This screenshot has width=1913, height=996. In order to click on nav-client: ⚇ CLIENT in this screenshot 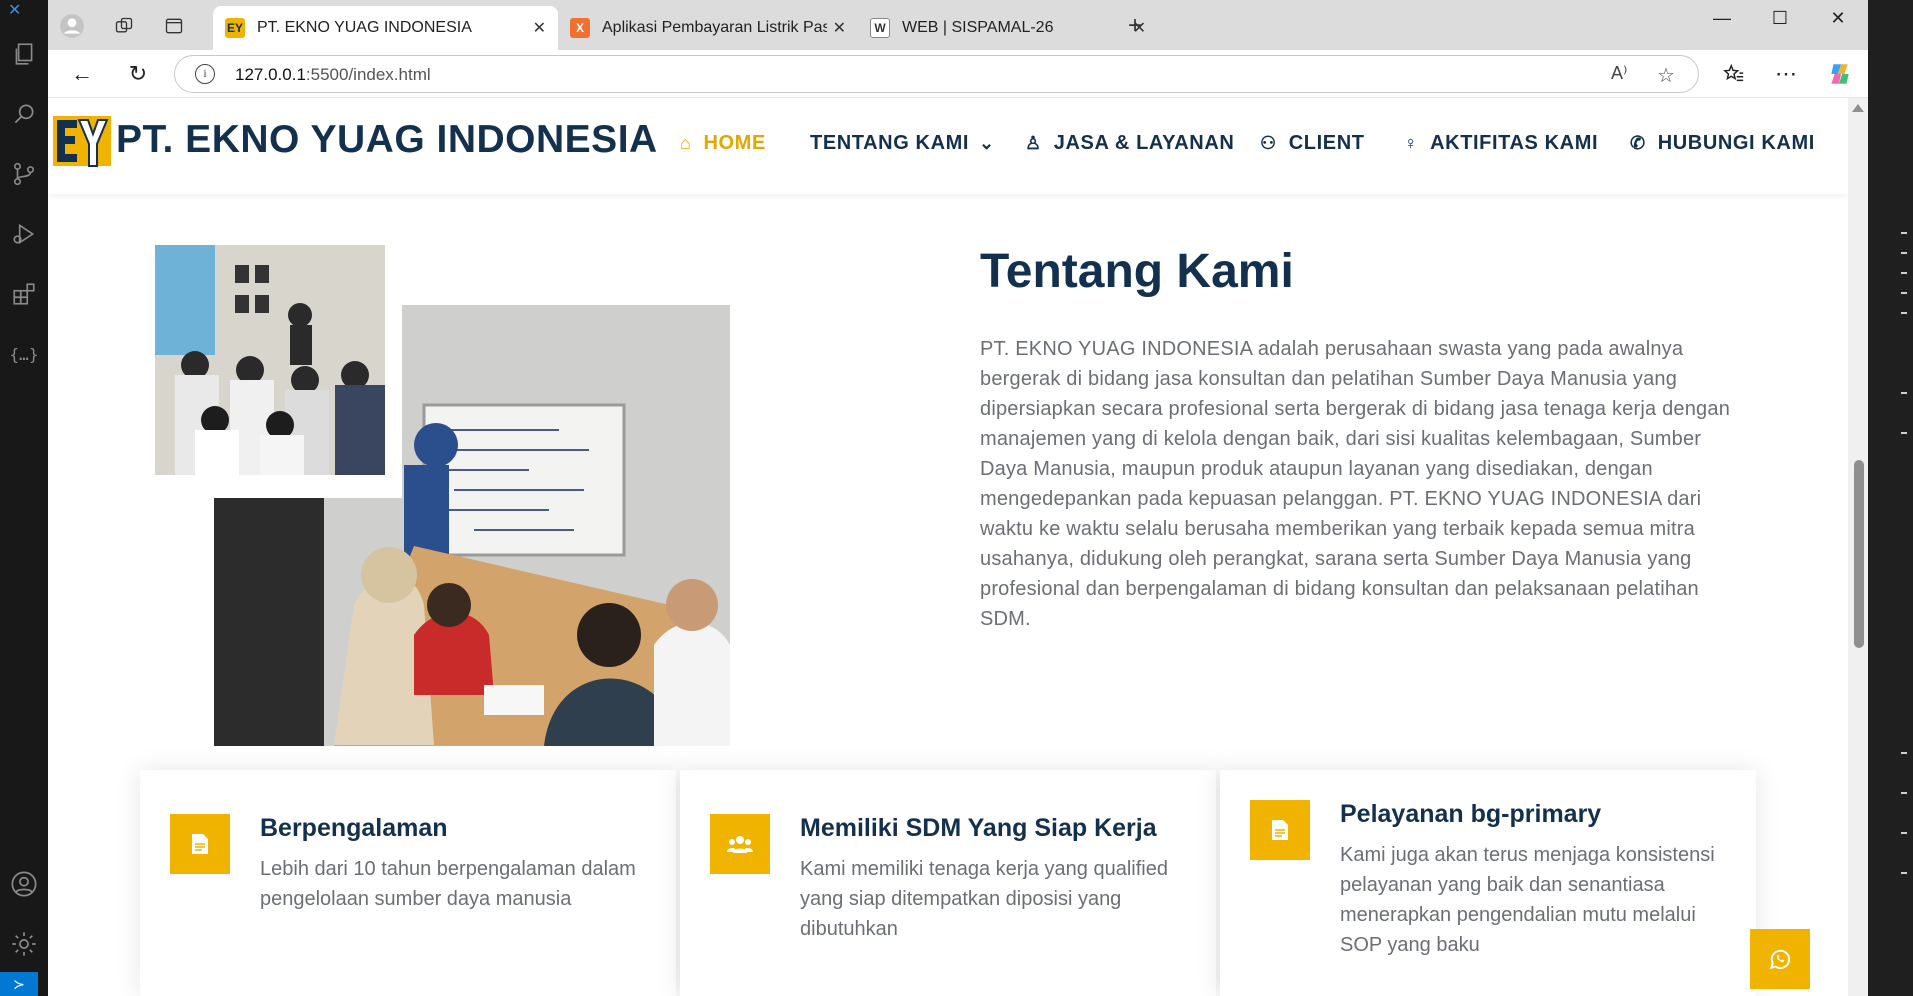, I will do `click(1312, 143)`.